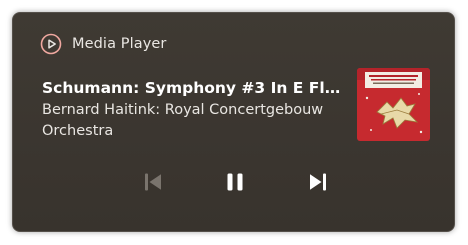 Image resolution: width=468 pixels, height=245 pixels. Describe the element at coordinates (119, 44) in the screenshot. I see `app-title: Media Player` at that location.